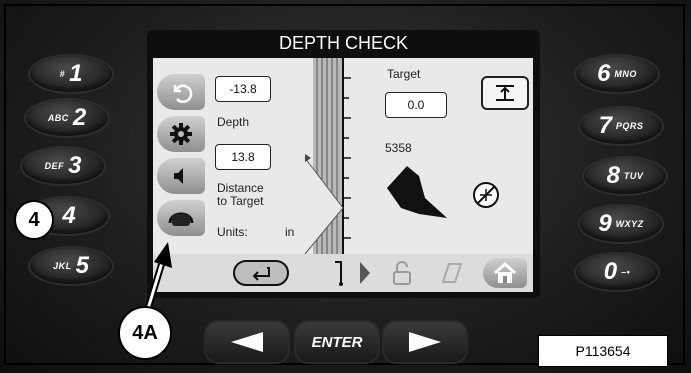  What do you see at coordinates (365, 273) in the screenshot?
I see `chevron-right-icon` at bounding box center [365, 273].